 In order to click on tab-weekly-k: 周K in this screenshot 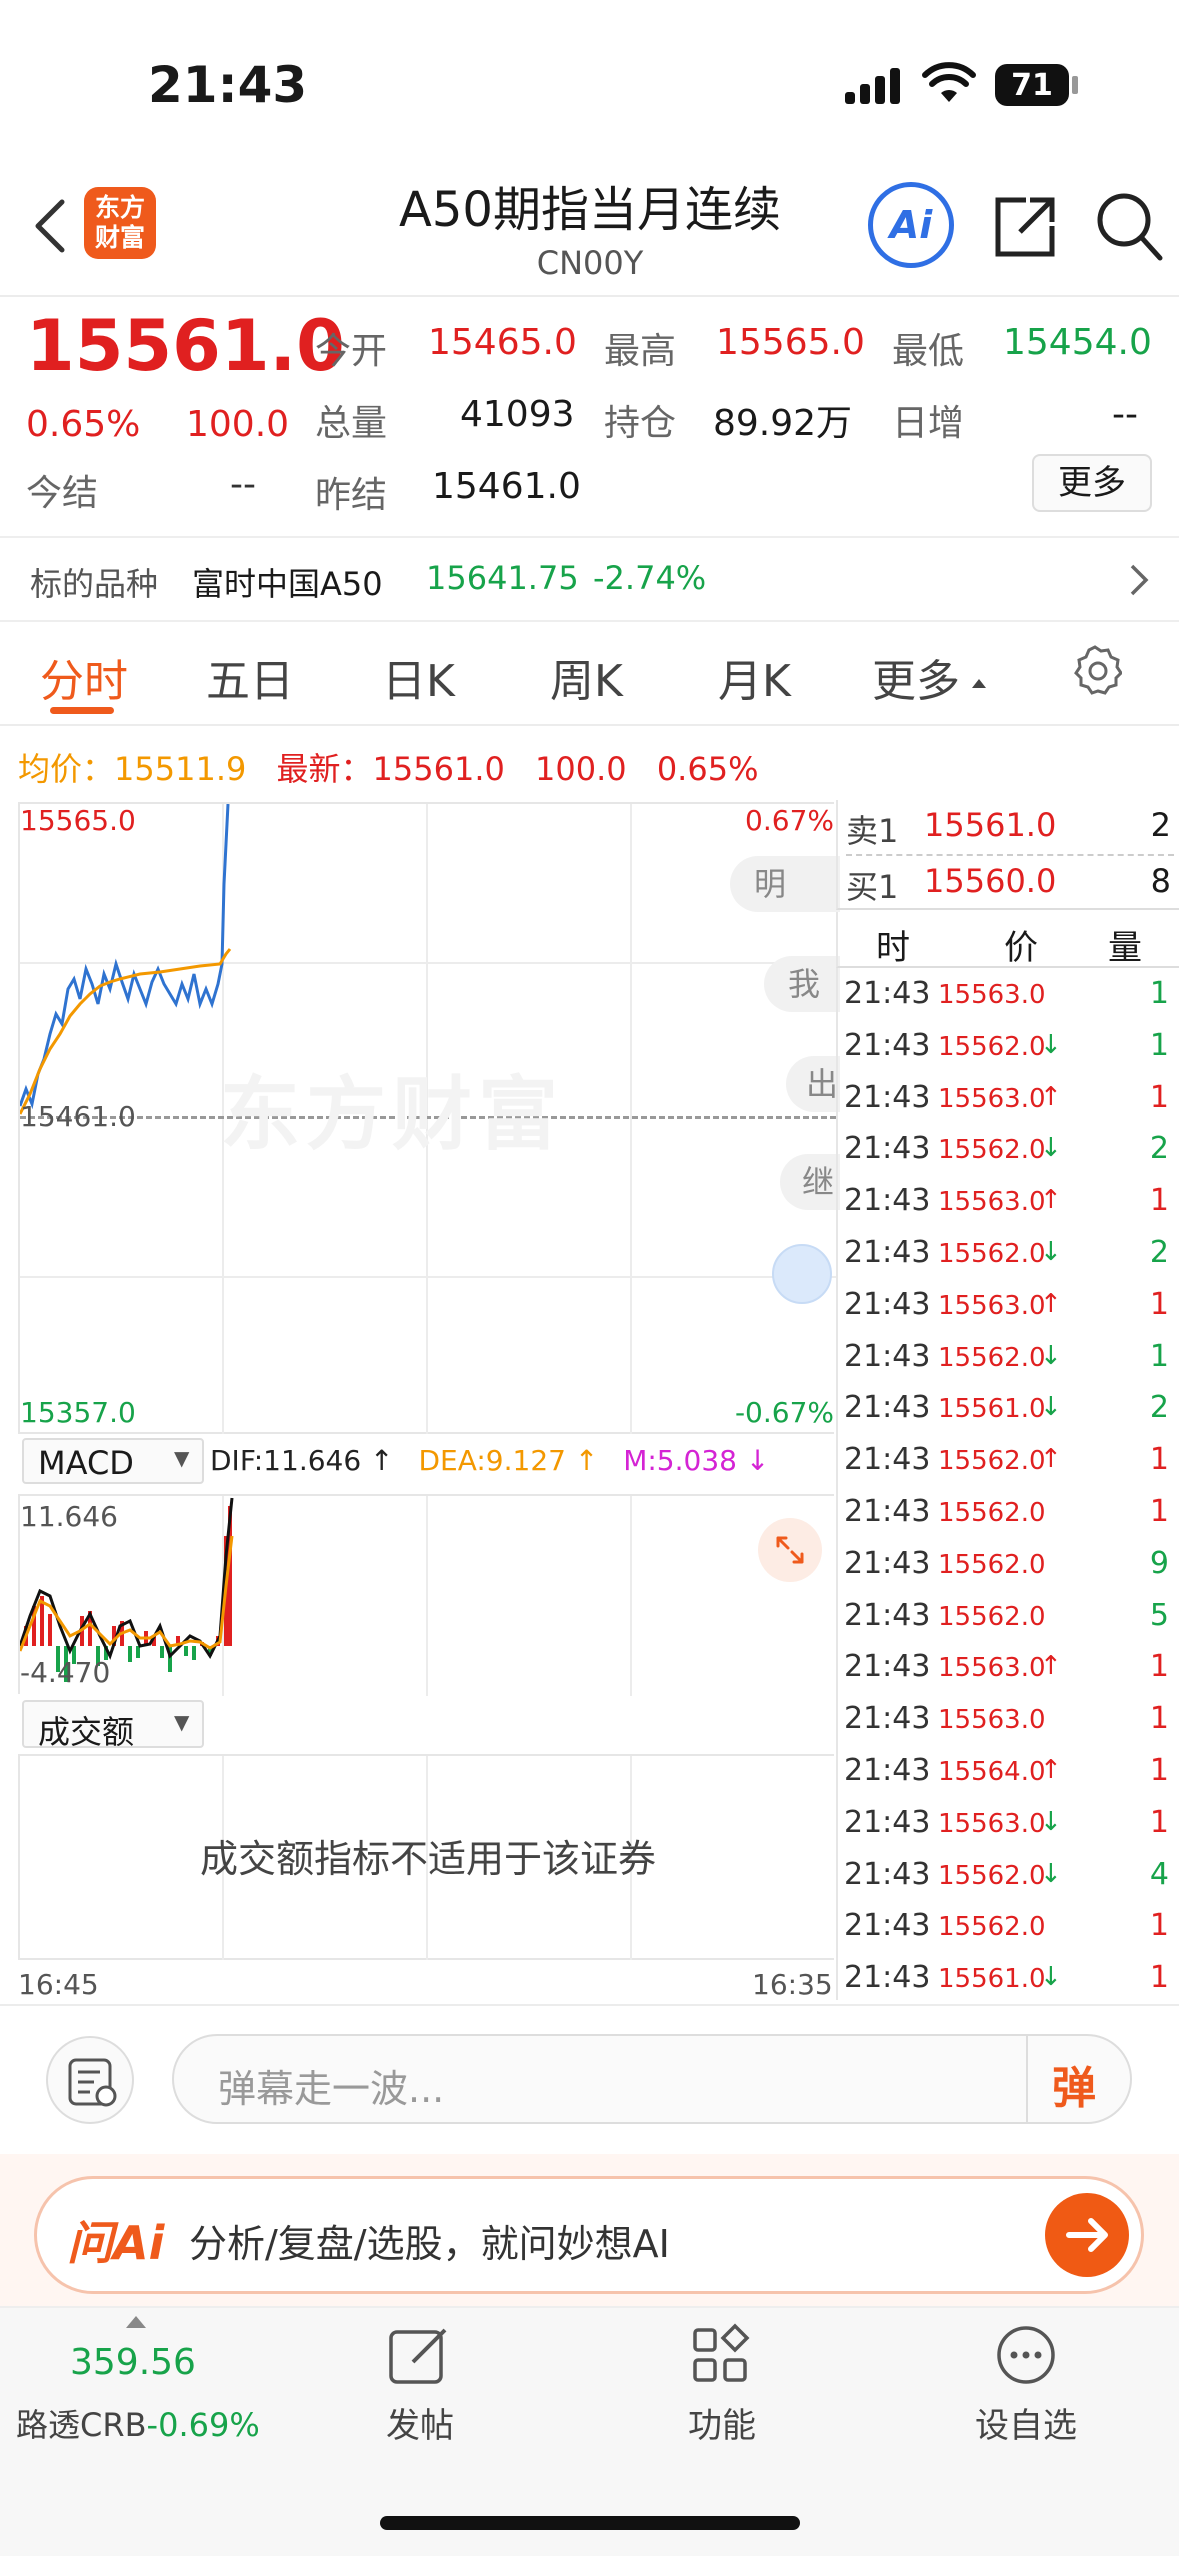, I will do `click(586, 677)`.